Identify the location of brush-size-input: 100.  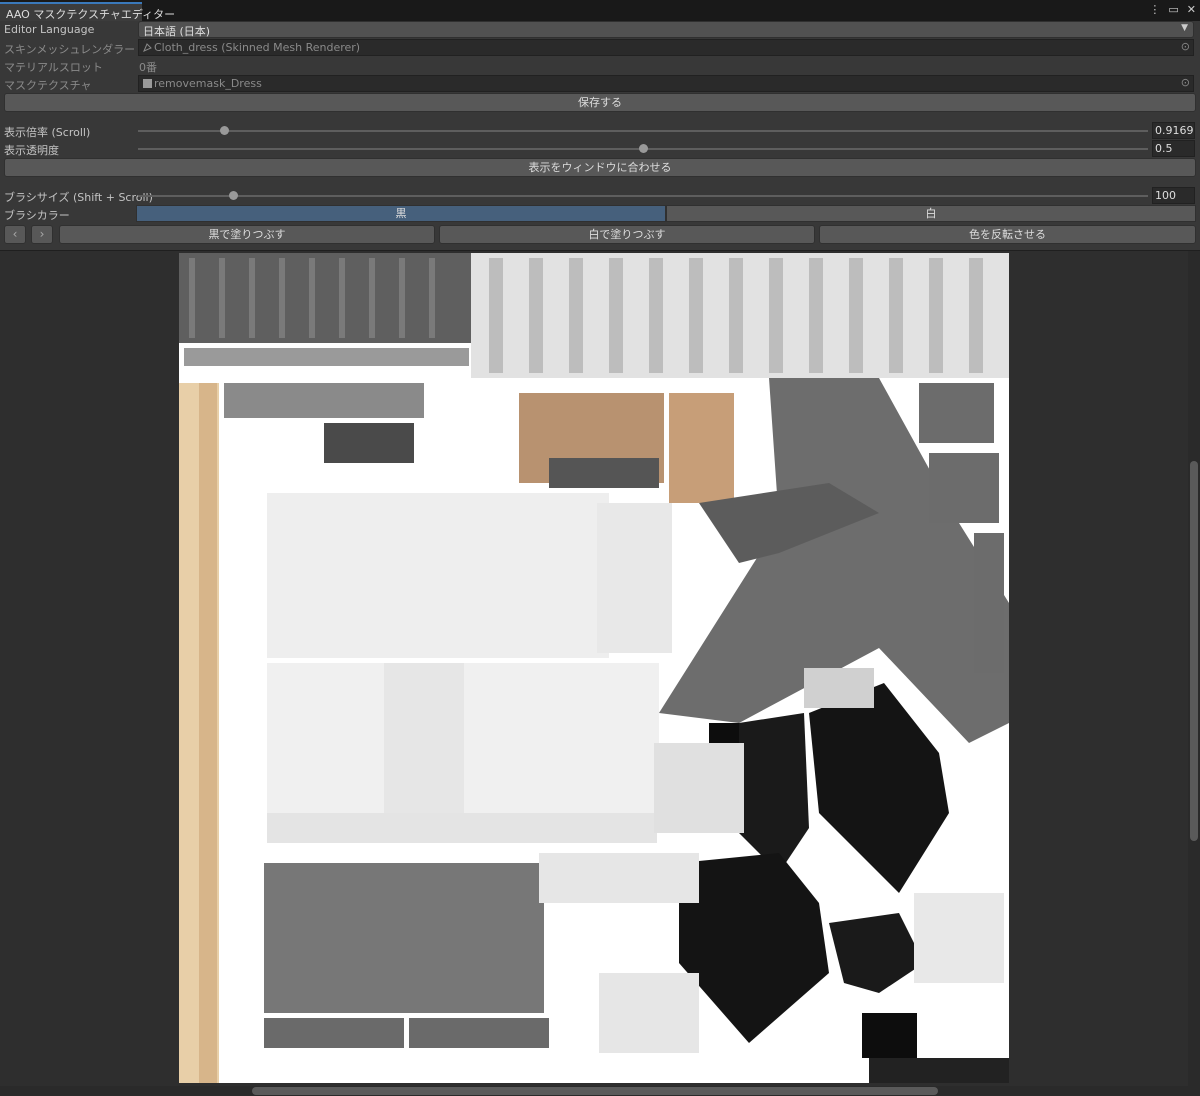
(1173, 195).